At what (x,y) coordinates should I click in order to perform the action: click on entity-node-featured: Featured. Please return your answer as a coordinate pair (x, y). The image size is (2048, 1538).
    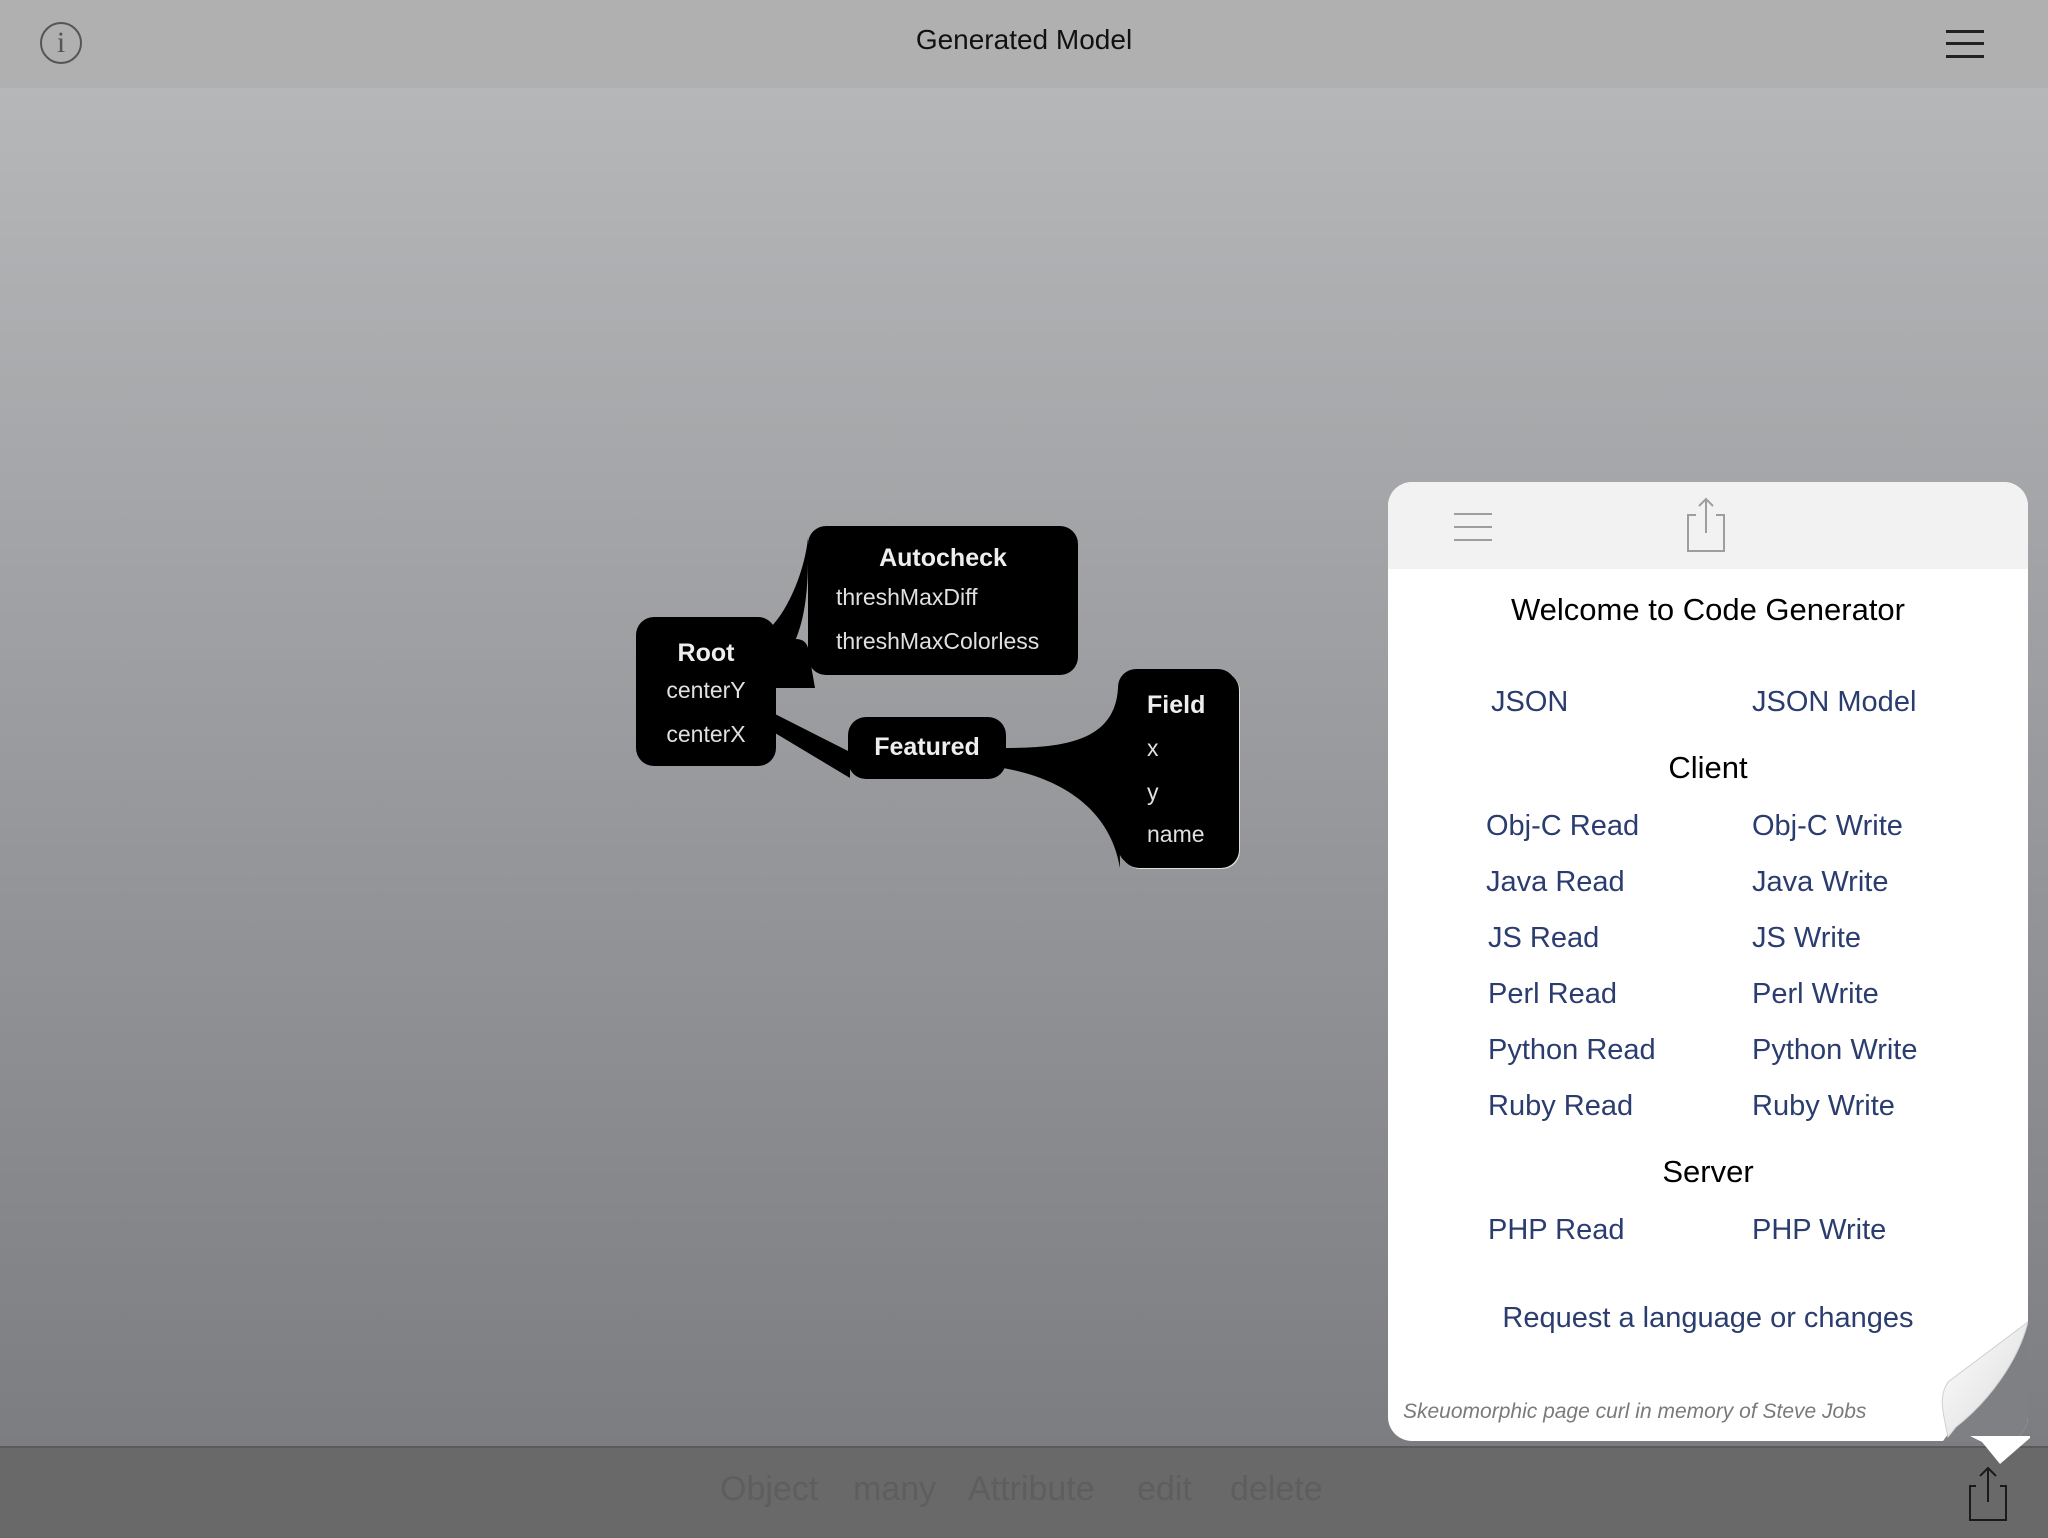
    Looking at the image, I should click on (927, 748).